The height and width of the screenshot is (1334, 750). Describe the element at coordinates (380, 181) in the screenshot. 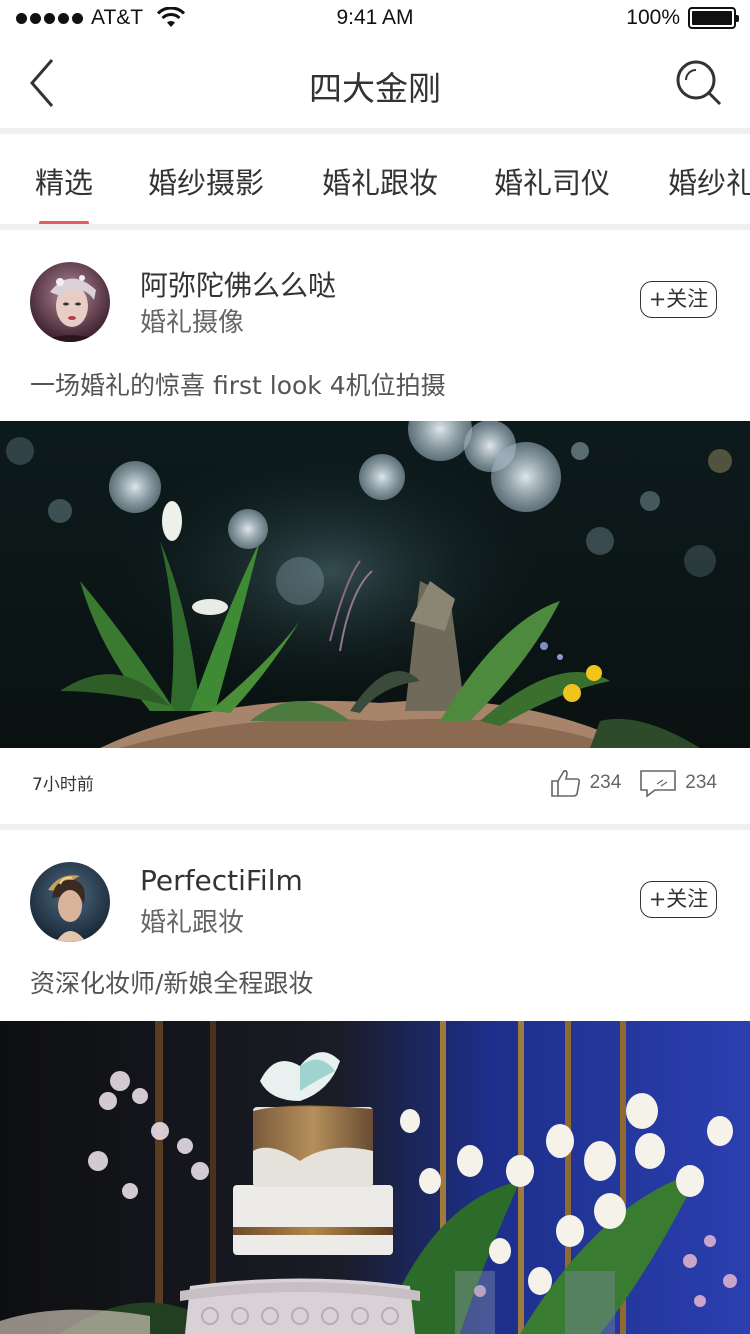

I see `tab-wedding-makeup: 婚礼跟妆` at that location.